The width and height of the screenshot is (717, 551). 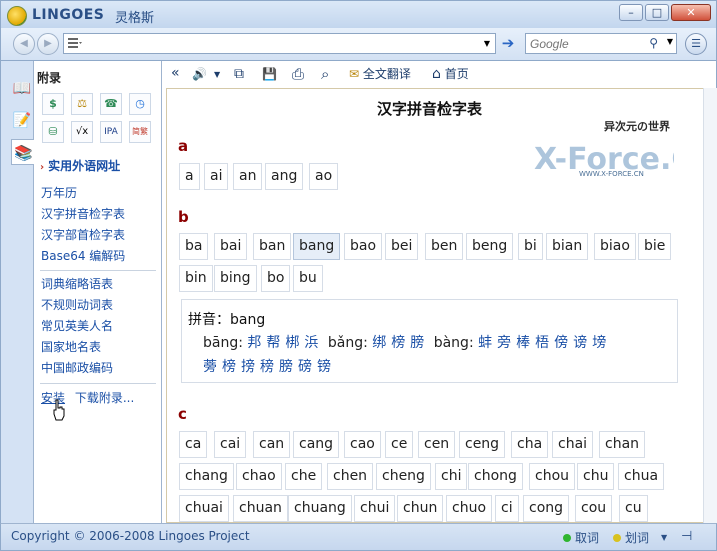 I want to click on link-irregular-verbs: 不规则动词表, so click(x=100, y=305).